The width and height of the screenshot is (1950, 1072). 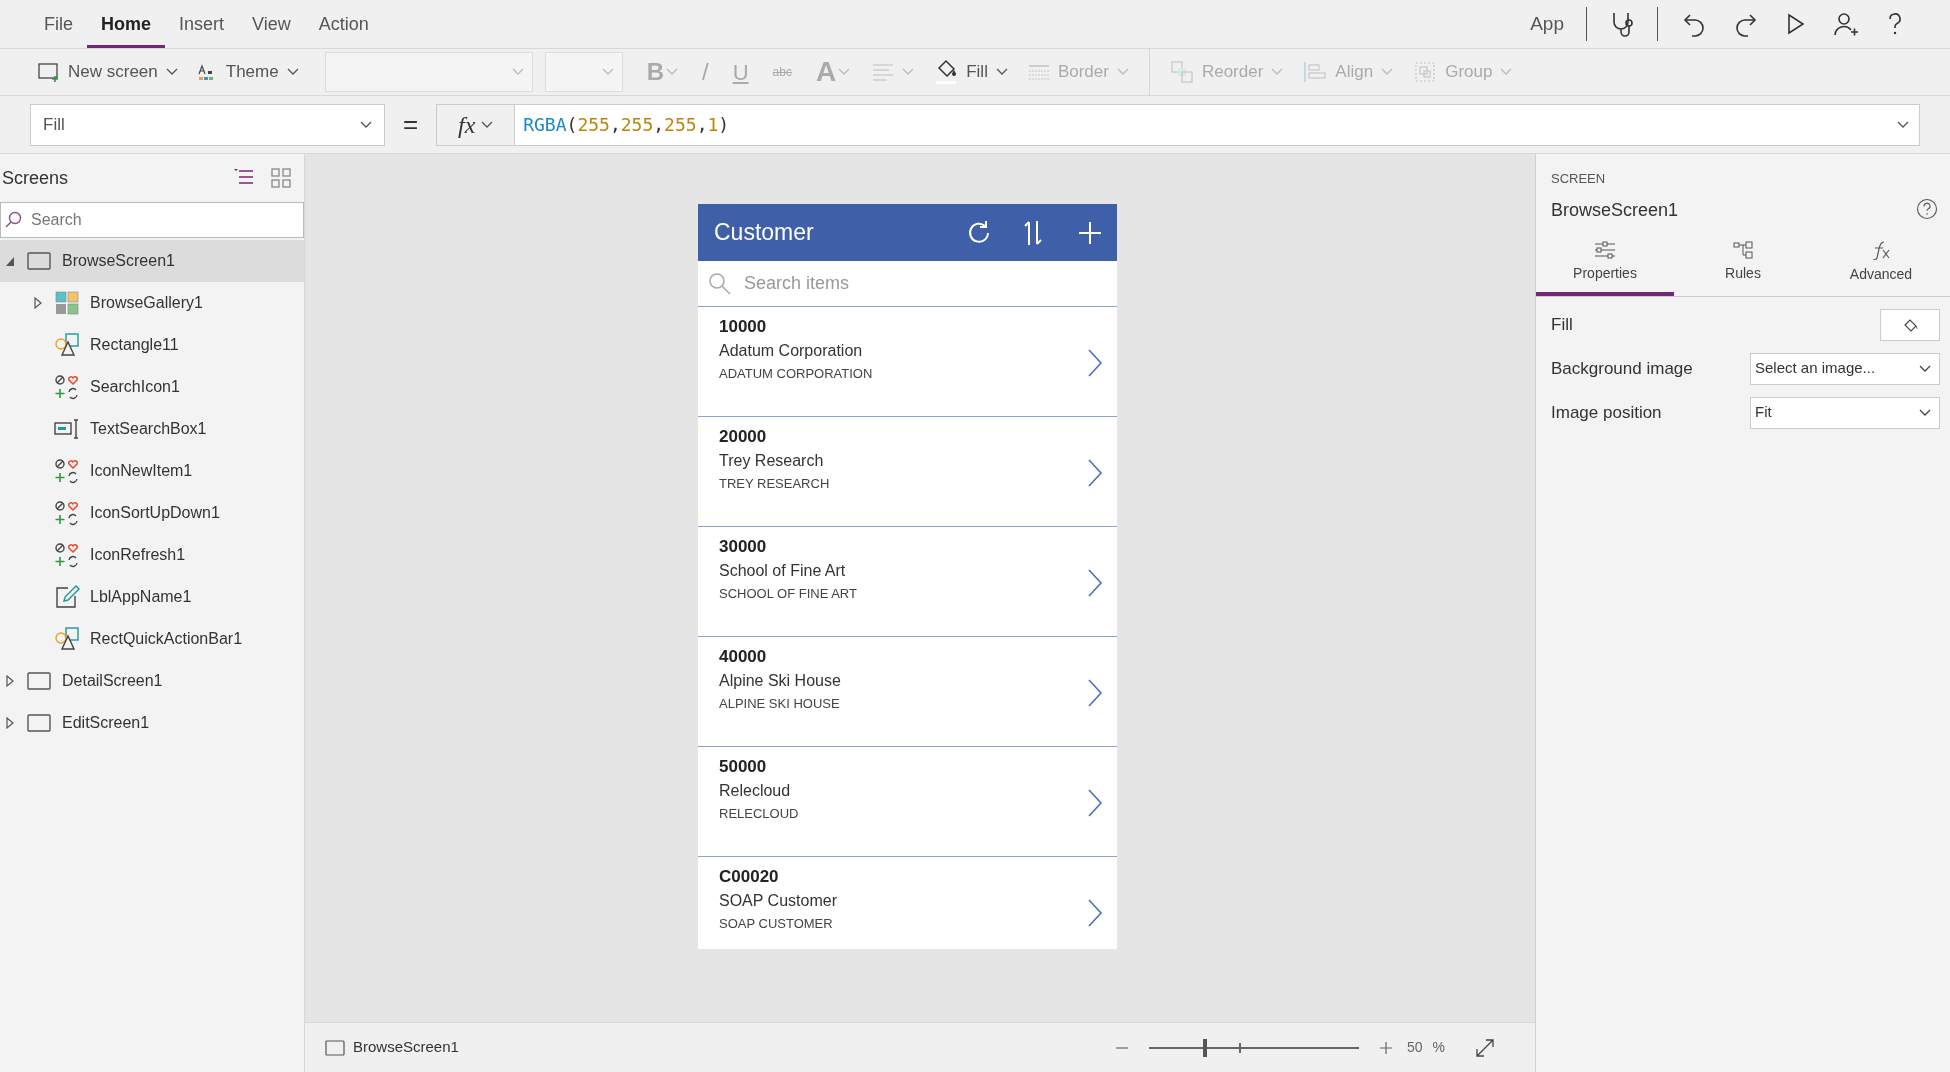 What do you see at coordinates (772, 461) in the screenshot?
I see `record-name: Trey Research` at bounding box center [772, 461].